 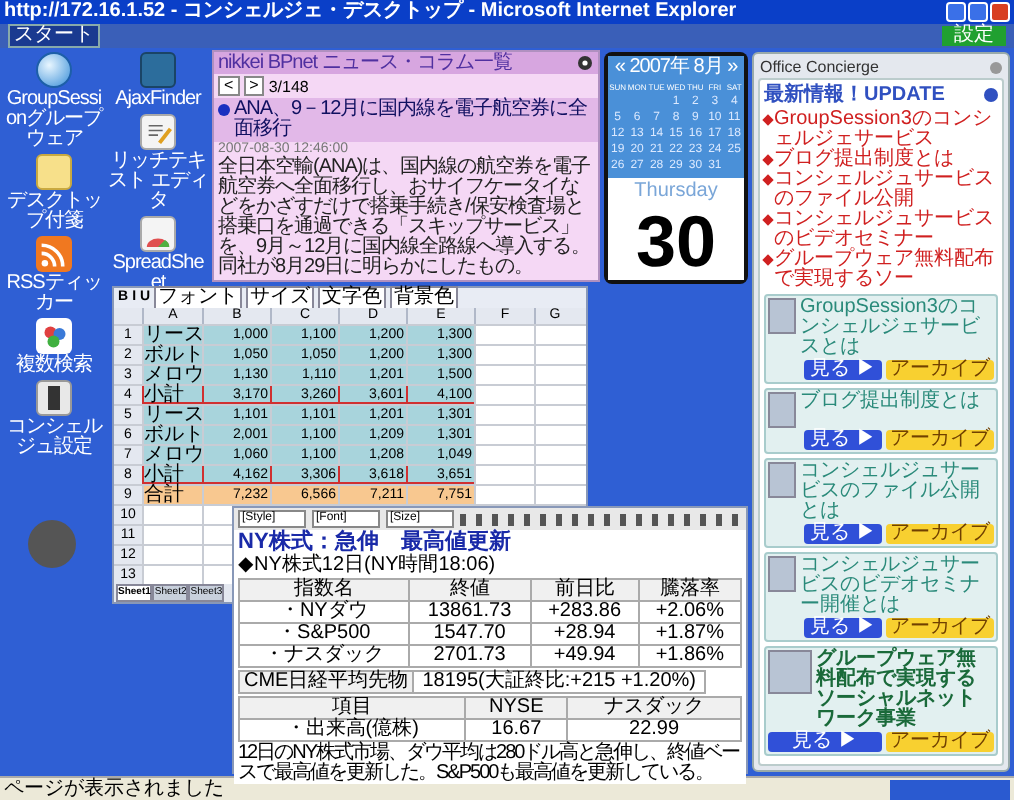 I want to click on icon-label: リッチテキスト エディタ, so click(x=158, y=182).